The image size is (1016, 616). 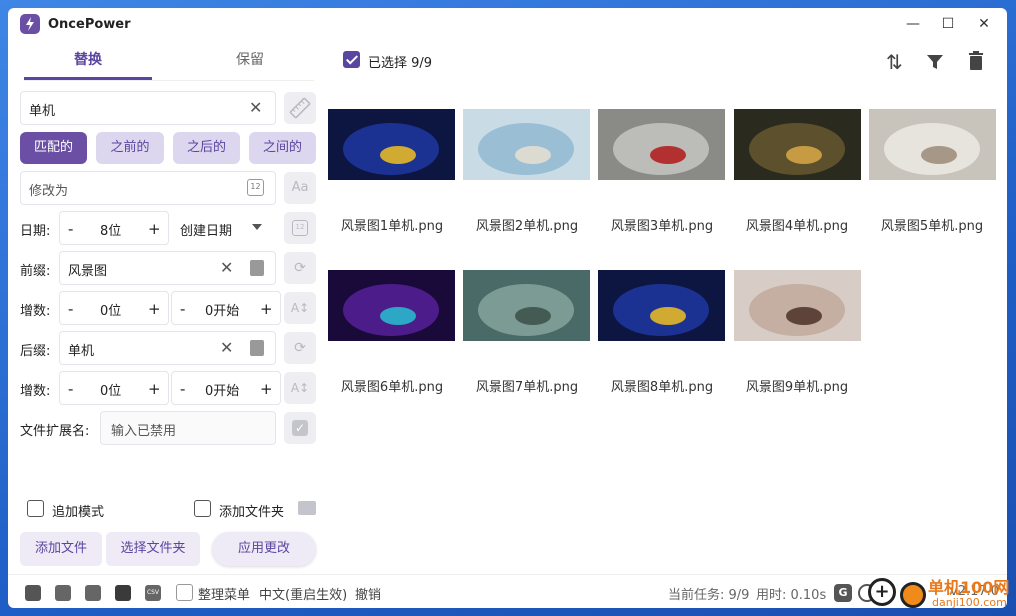 What do you see at coordinates (49, 191) in the screenshot?
I see `modify-placeholder: 修改为` at bounding box center [49, 191].